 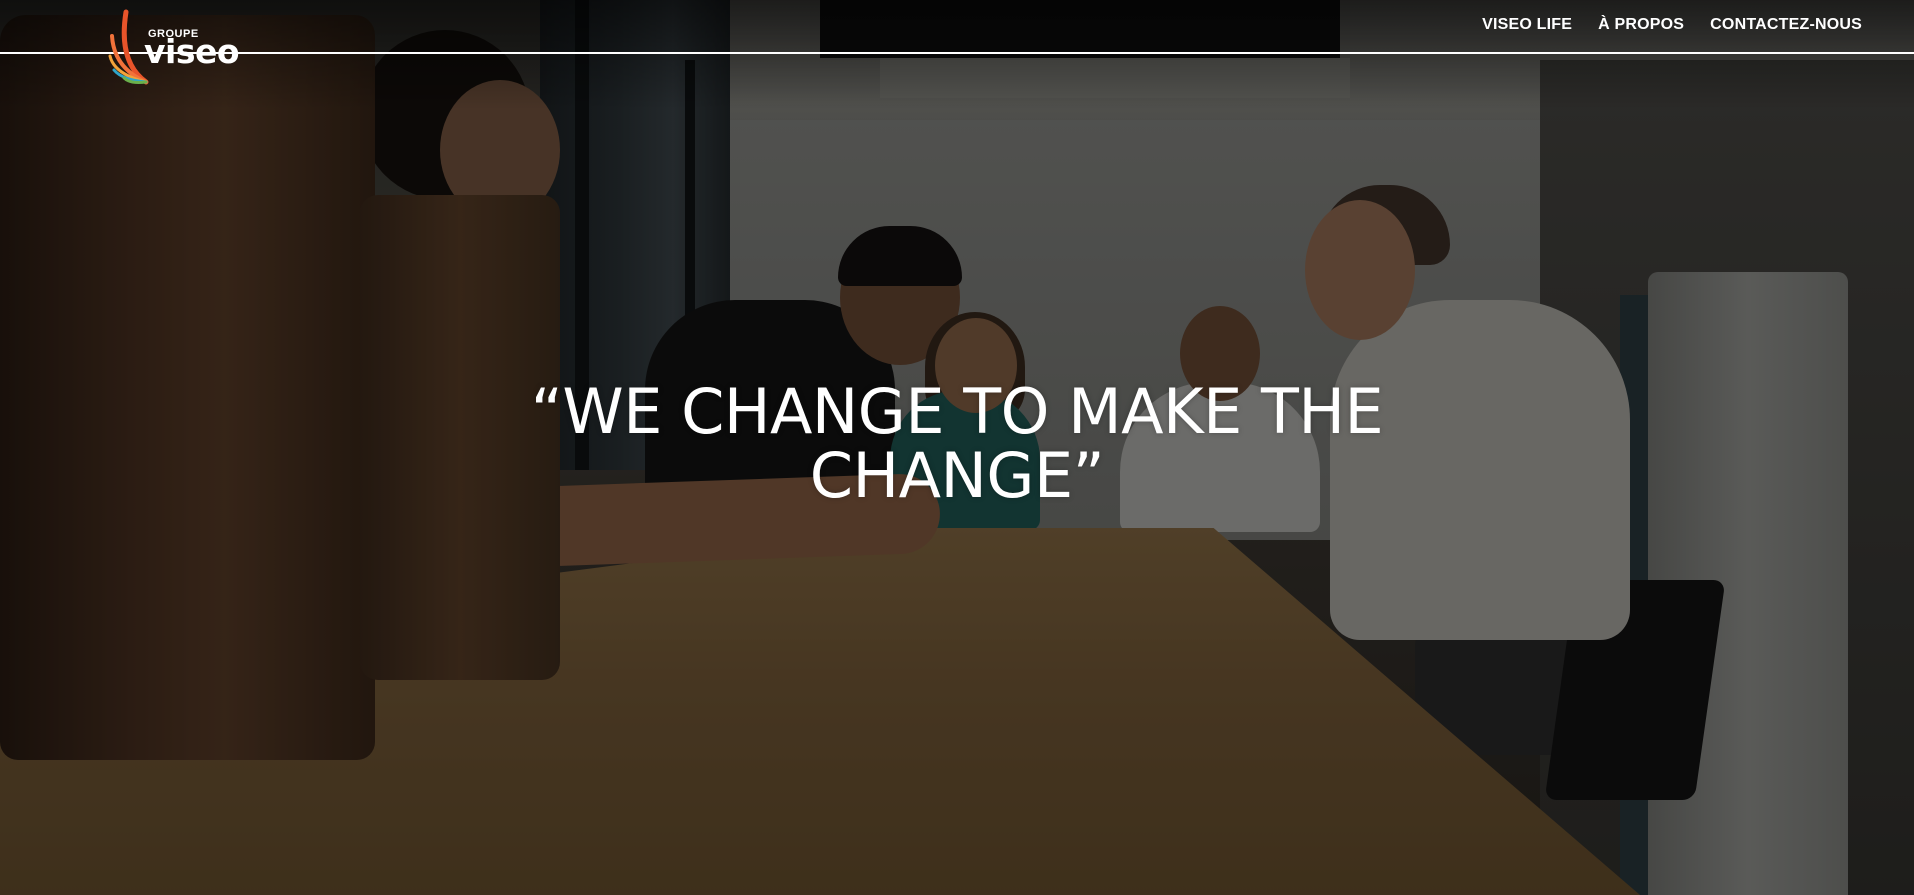 What do you see at coordinates (957, 53) in the screenshot?
I see `header-divider-line` at bounding box center [957, 53].